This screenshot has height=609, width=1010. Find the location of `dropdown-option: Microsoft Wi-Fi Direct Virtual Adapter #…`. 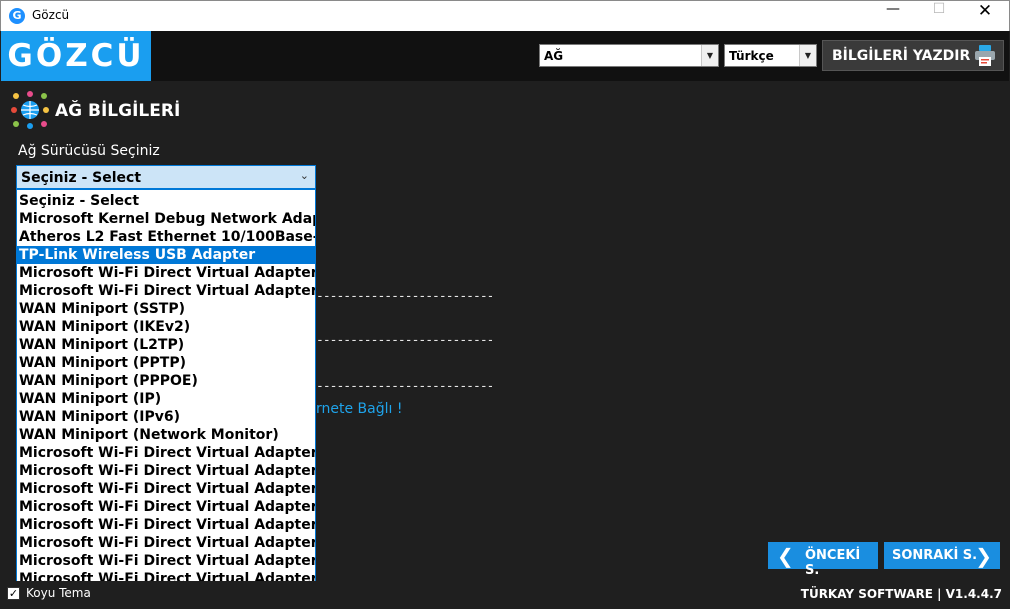

dropdown-option: Microsoft Wi-Fi Direct Virtual Adapter #… is located at coordinates (166, 561).